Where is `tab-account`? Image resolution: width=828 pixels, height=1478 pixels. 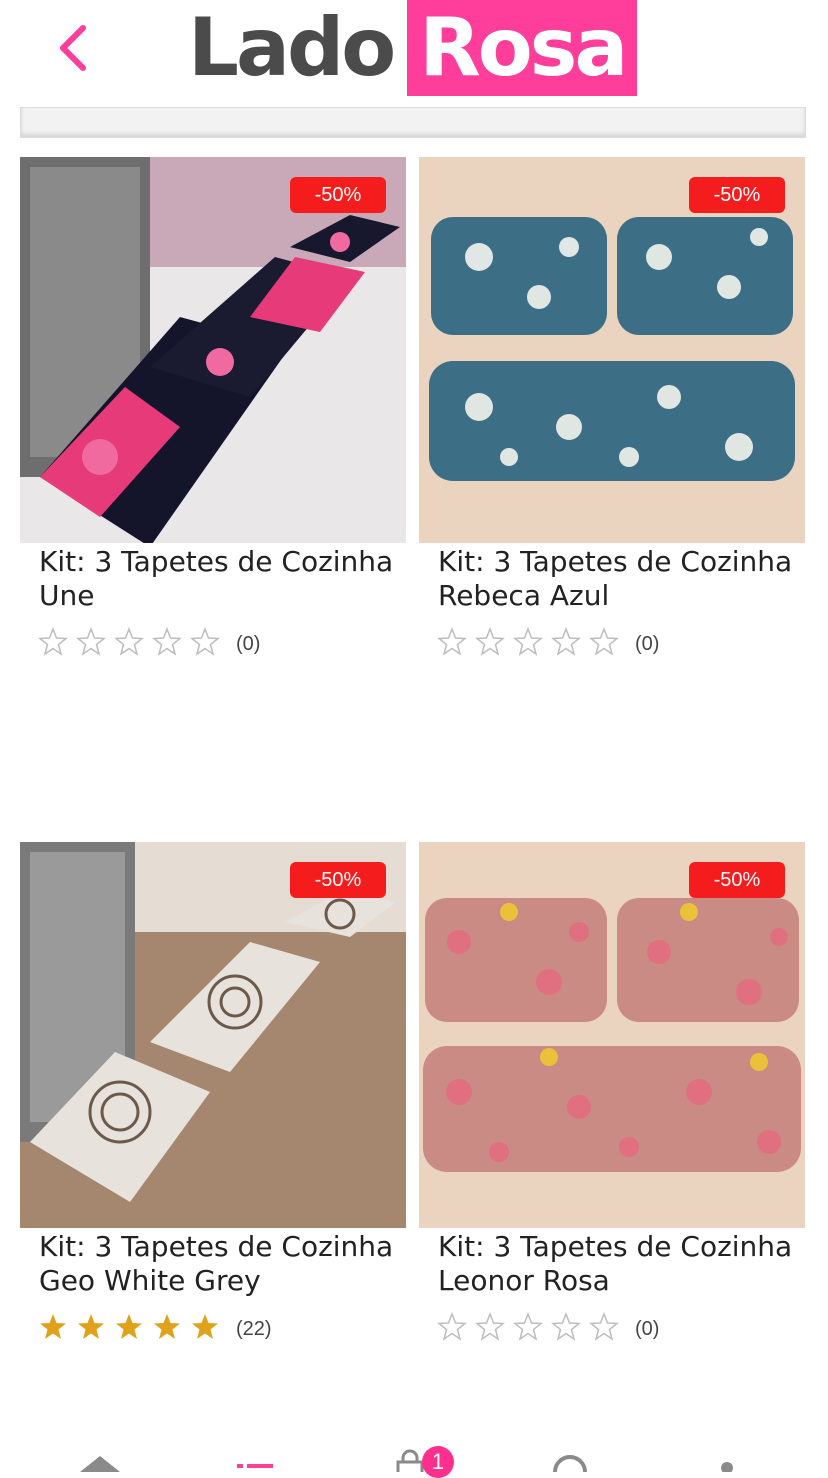
tab-account is located at coordinates (727, 1447).